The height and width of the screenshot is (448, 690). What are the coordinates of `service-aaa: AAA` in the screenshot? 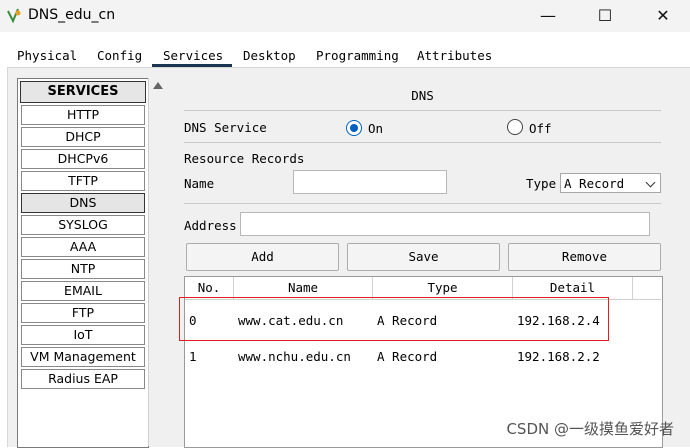 It's located at (83, 247).